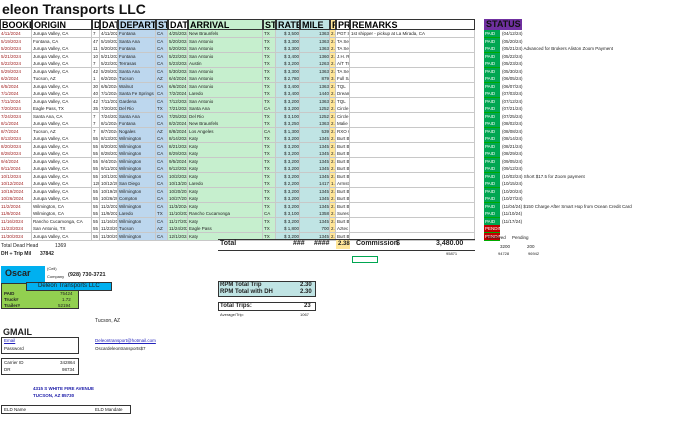  I want to click on carrier-id-value: 342864, so click(68, 362).